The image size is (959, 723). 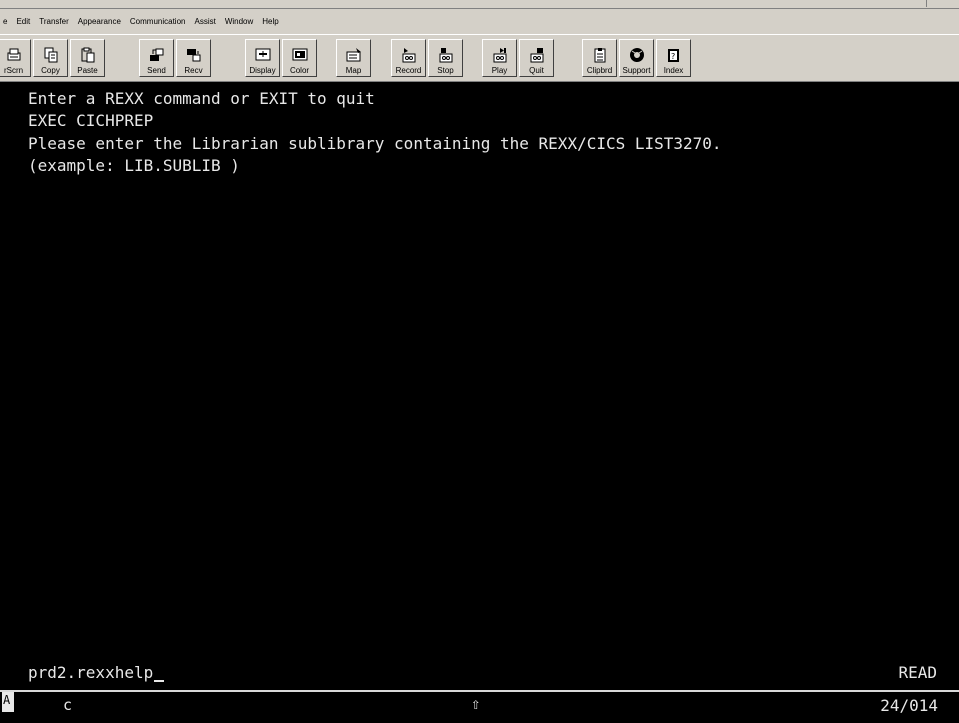 I want to click on stop-button: Stop, so click(x=445, y=58).